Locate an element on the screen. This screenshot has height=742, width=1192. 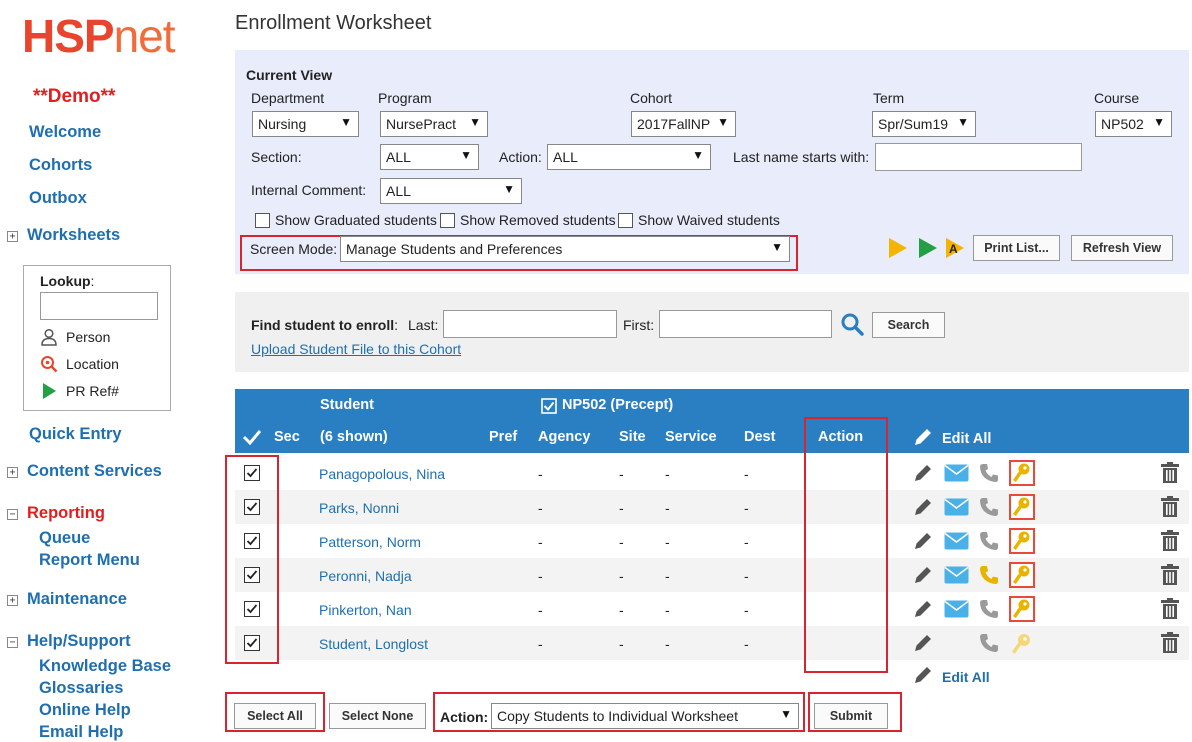
nav-knowledge-base: Knowledge Base is located at coordinates (105, 666).